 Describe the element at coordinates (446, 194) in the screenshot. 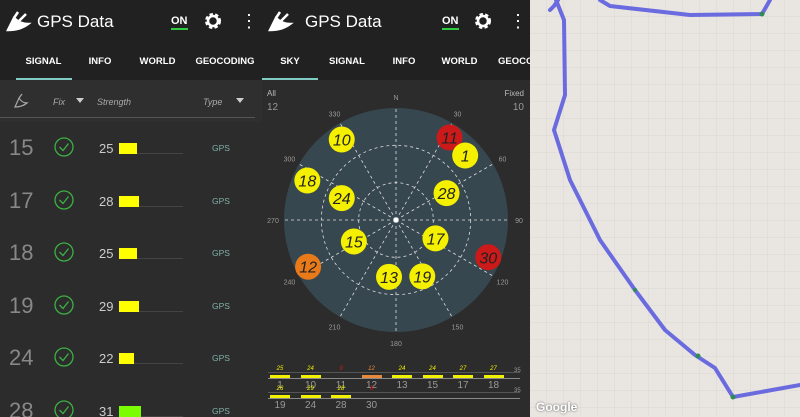

I see `satellite-prn: 28` at that location.